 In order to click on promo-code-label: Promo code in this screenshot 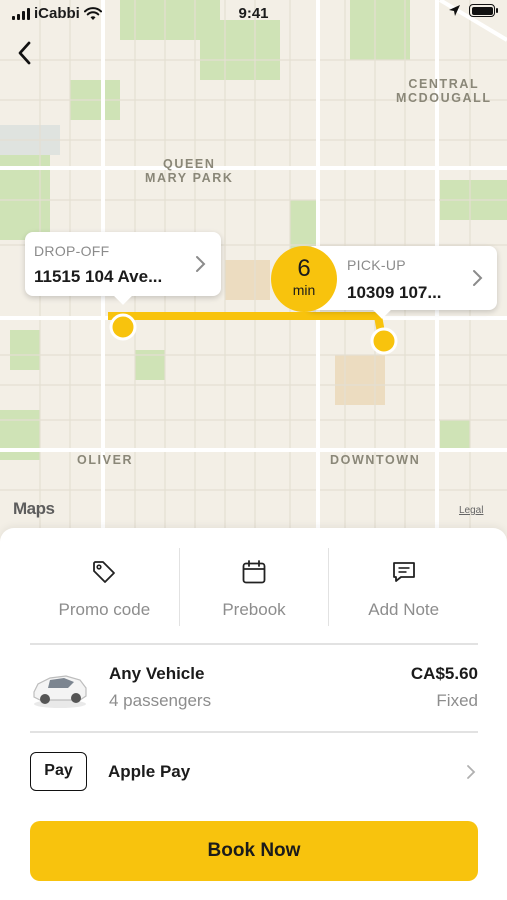, I will do `click(104, 609)`.